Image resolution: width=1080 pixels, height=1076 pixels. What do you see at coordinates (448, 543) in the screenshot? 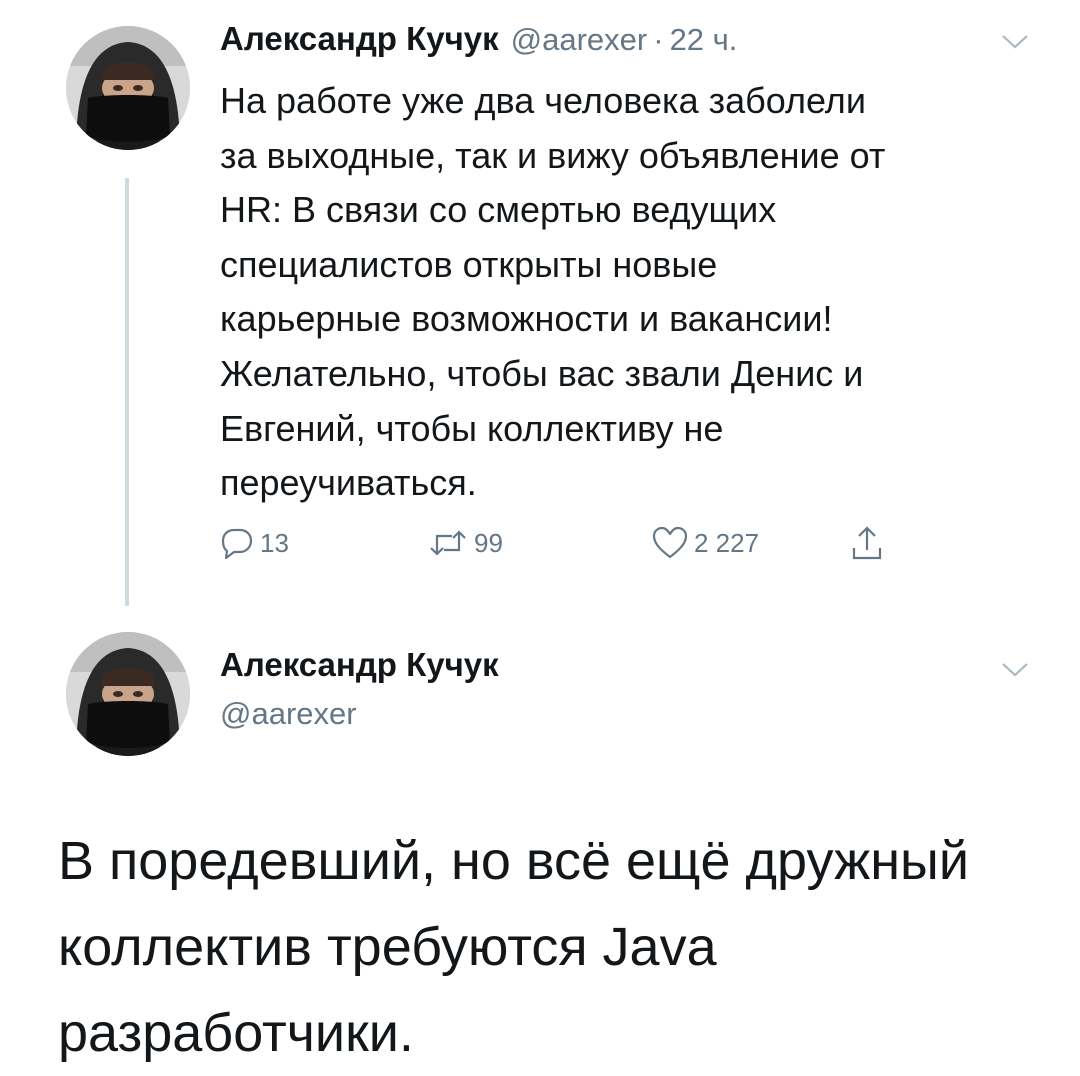
I see `retweet-icon` at bounding box center [448, 543].